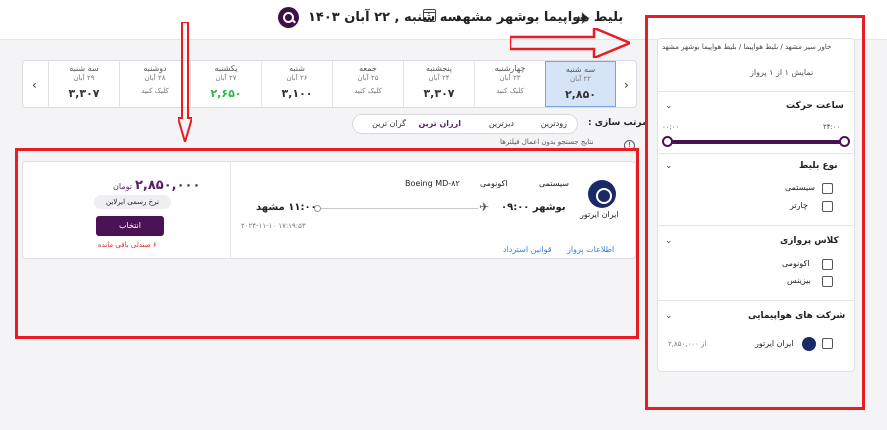 The width and height of the screenshot is (887, 430). What do you see at coordinates (510, 68) in the screenshot?
I see `date-day: چهارشنبه` at bounding box center [510, 68].